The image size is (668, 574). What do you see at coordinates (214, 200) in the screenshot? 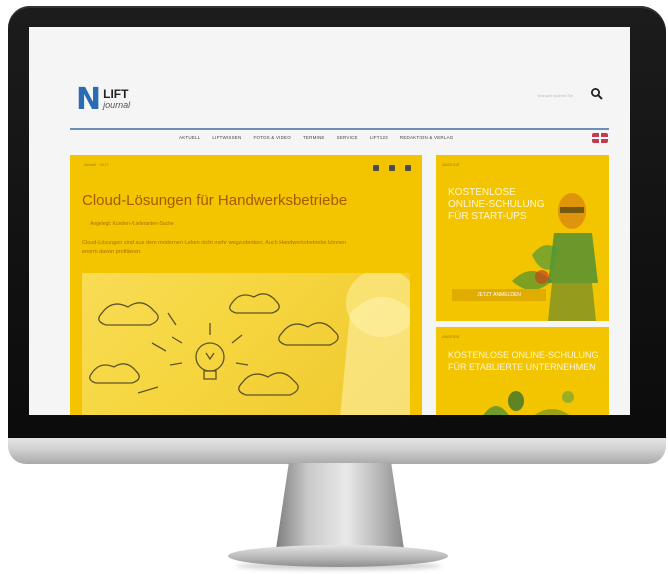
I see `article-title: Cloud-Lösungen für Handwerksbetriebe` at bounding box center [214, 200].